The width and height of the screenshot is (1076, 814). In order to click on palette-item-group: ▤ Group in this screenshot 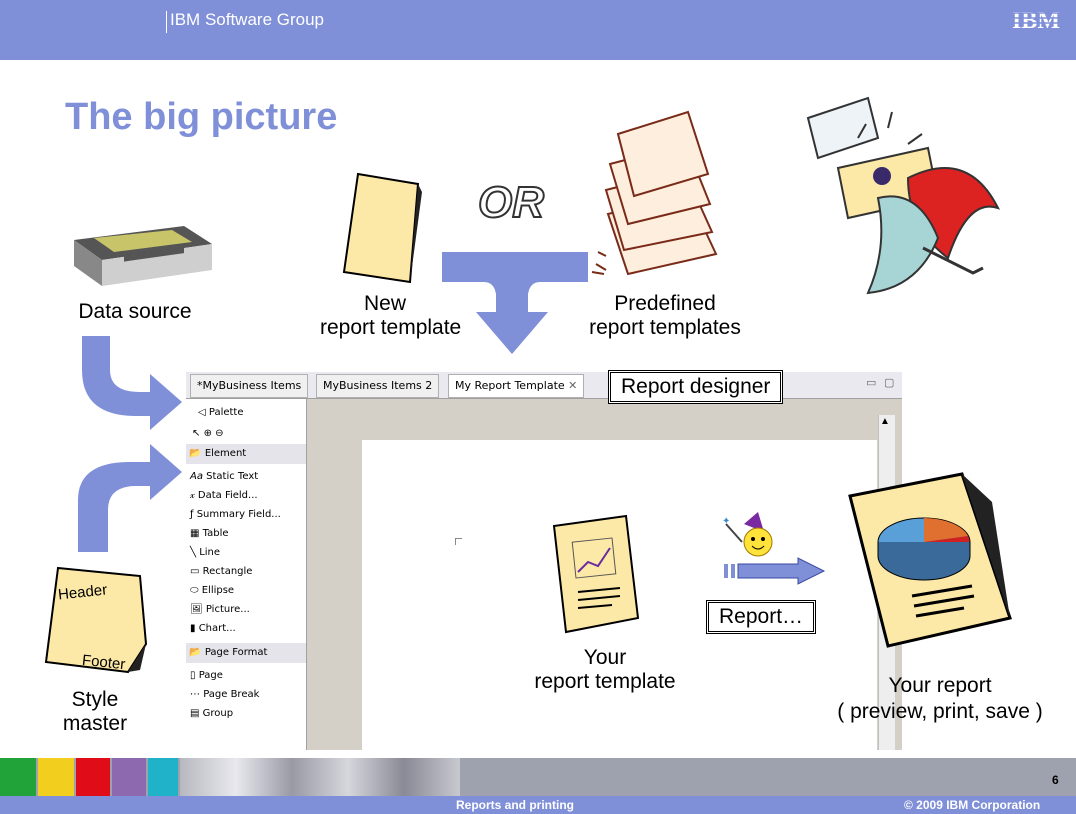, I will do `click(211, 713)`.